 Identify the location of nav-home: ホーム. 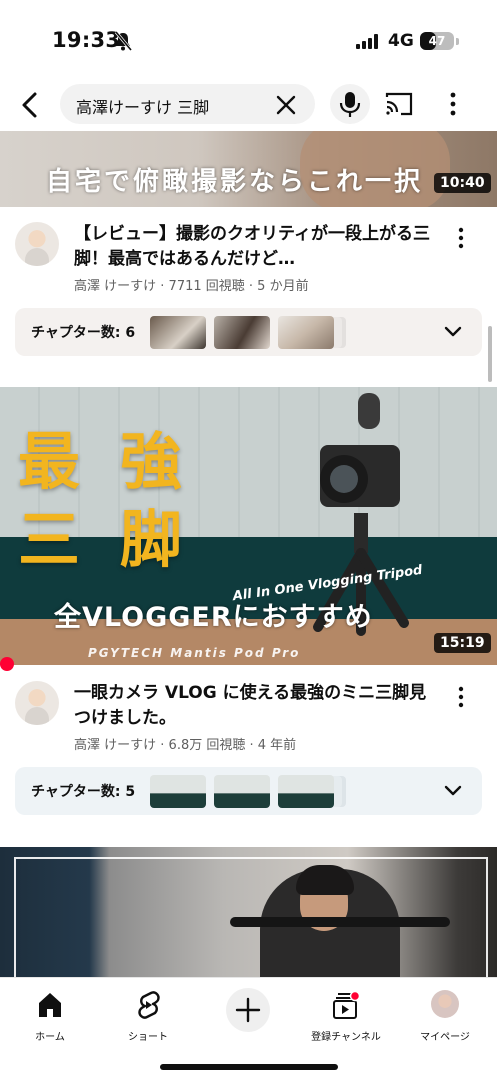
(50, 1016).